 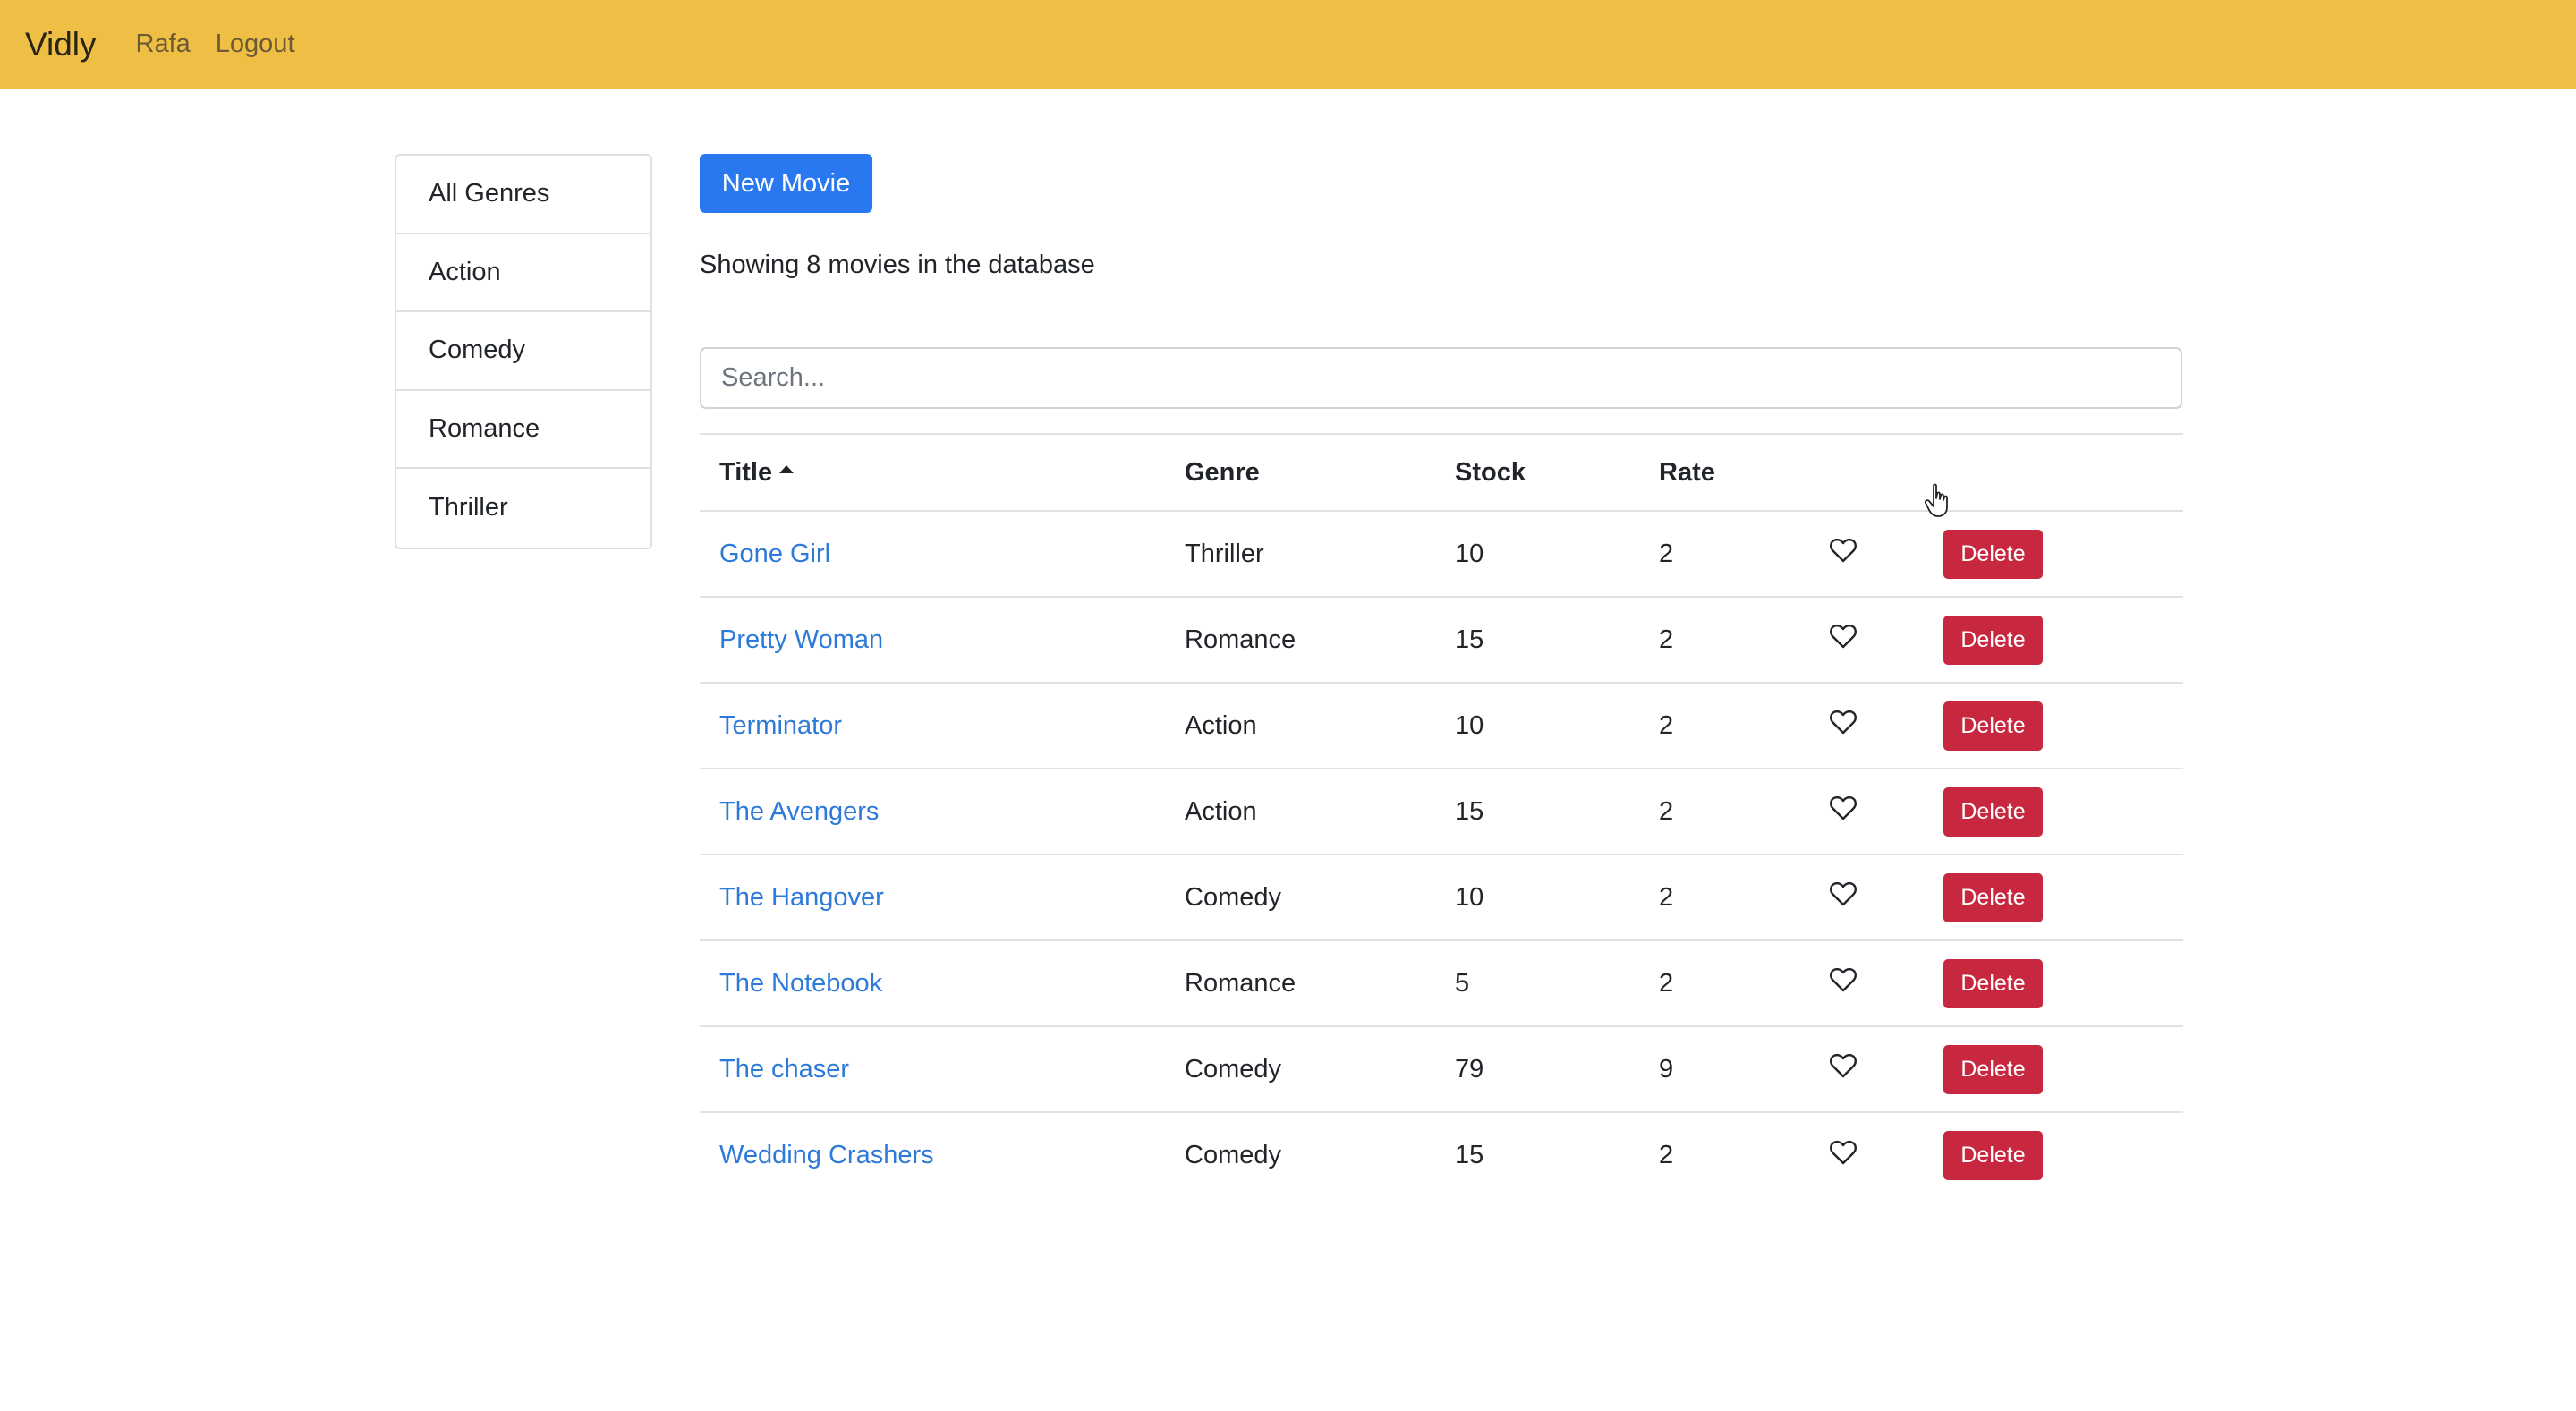 I want to click on column-header-stock: Stock, so click(x=1537, y=473).